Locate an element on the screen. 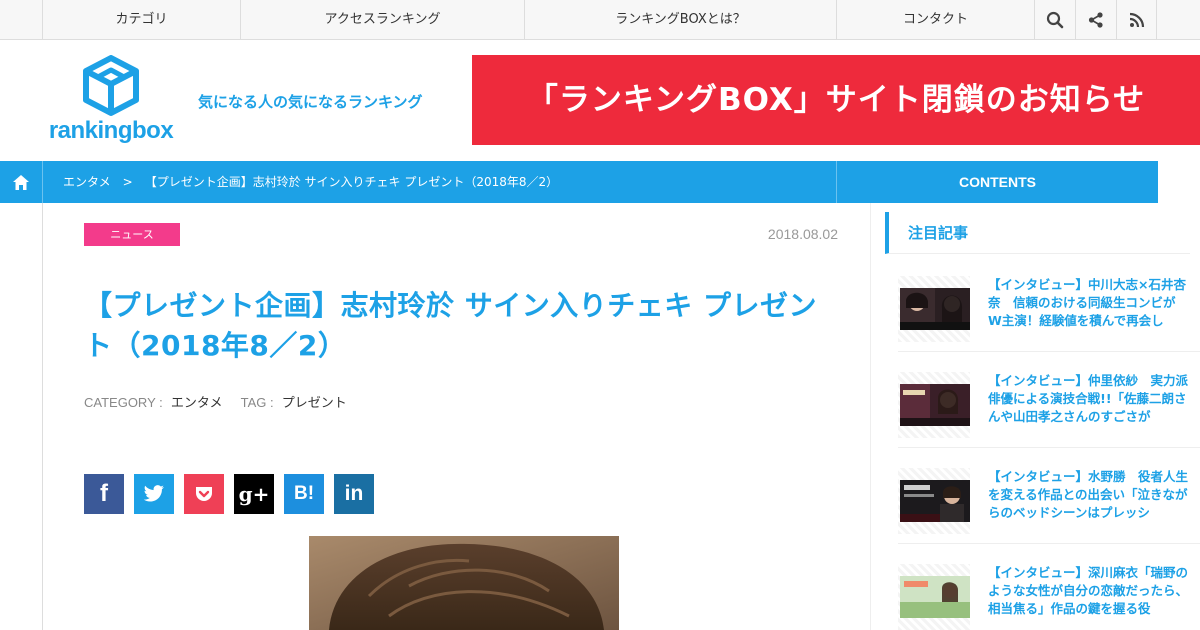 The width and height of the screenshot is (1200, 630). hatena-share-button: B! is located at coordinates (304, 494).